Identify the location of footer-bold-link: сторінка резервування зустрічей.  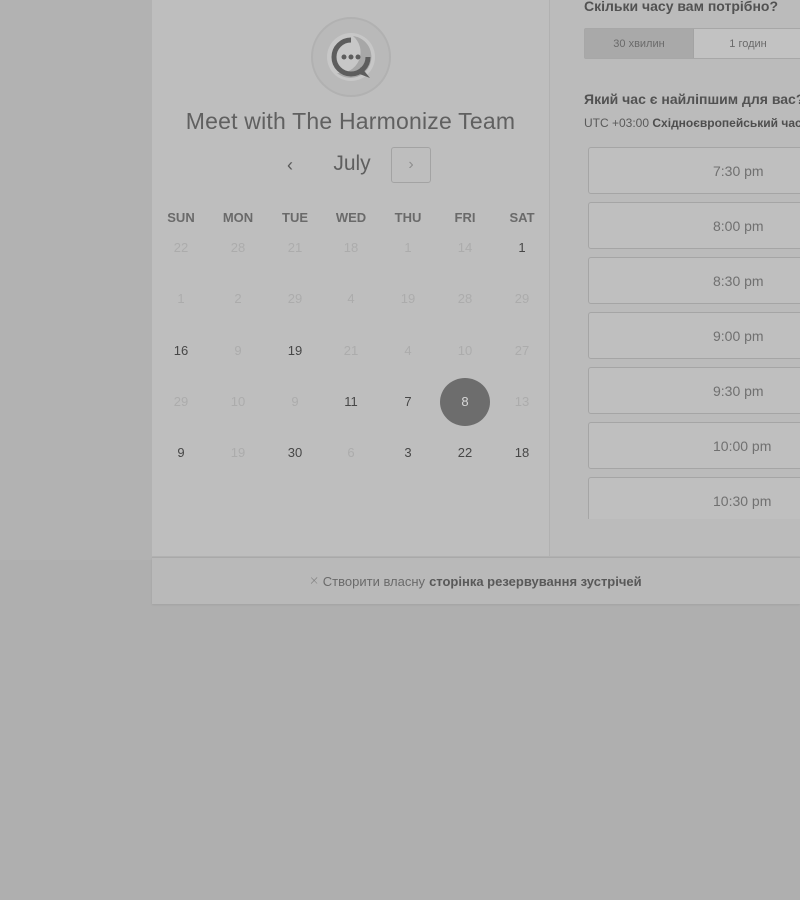
(535, 581).